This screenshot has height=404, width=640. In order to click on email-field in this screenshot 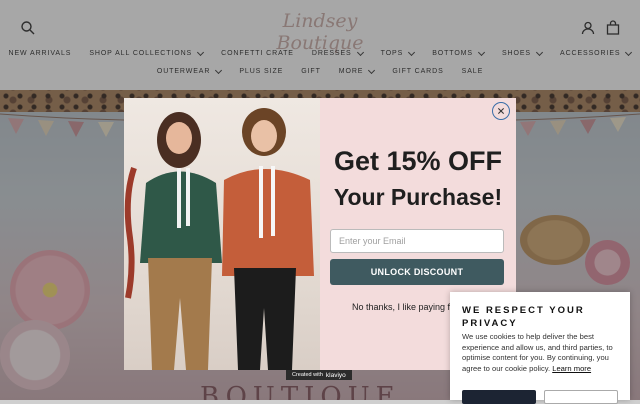, I will do `click(417, 241)`.